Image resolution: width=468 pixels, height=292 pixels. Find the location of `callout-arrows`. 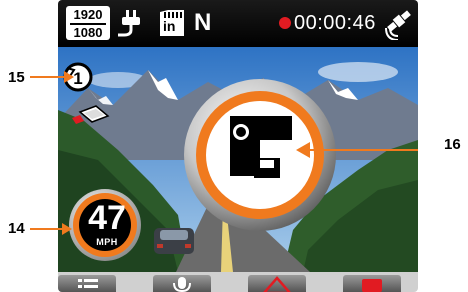

callout-arrows is located at coordinates (52, 153).